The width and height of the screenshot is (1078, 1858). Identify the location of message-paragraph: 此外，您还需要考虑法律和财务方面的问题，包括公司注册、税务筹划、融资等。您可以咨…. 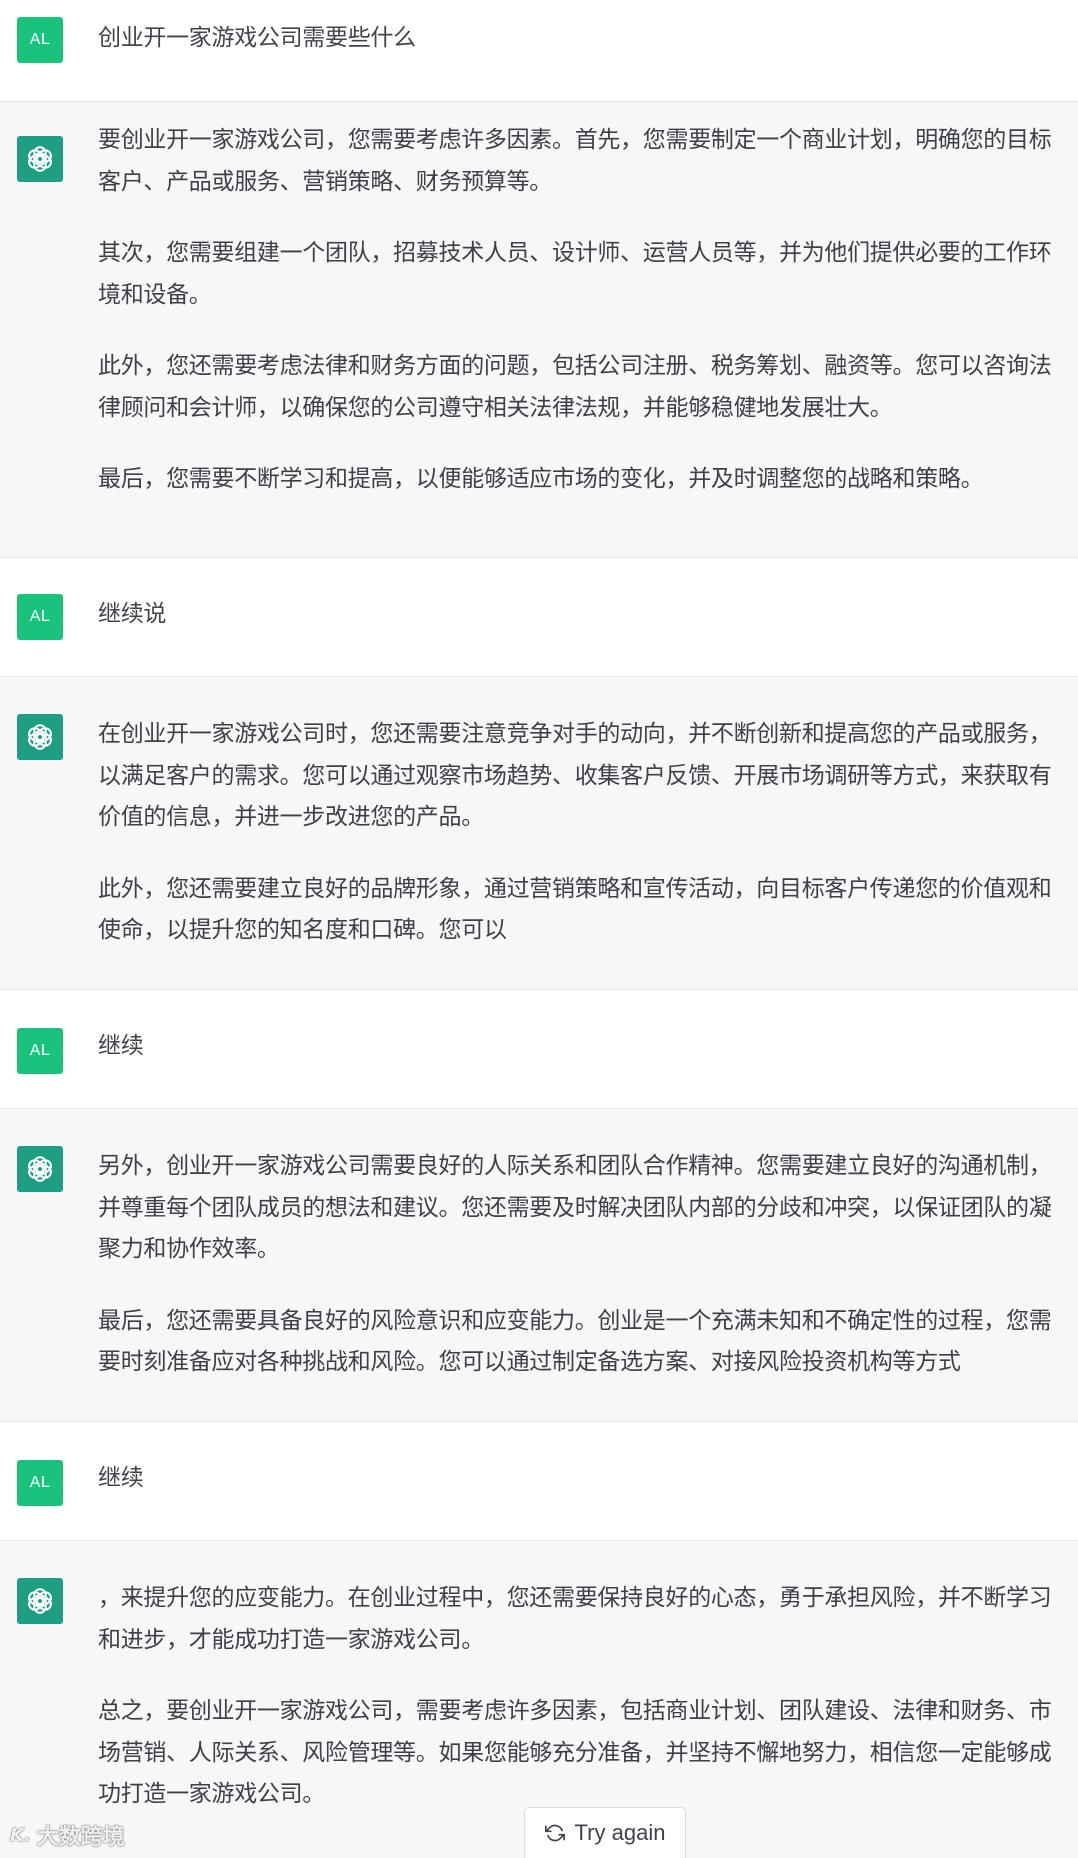
(575, 387).